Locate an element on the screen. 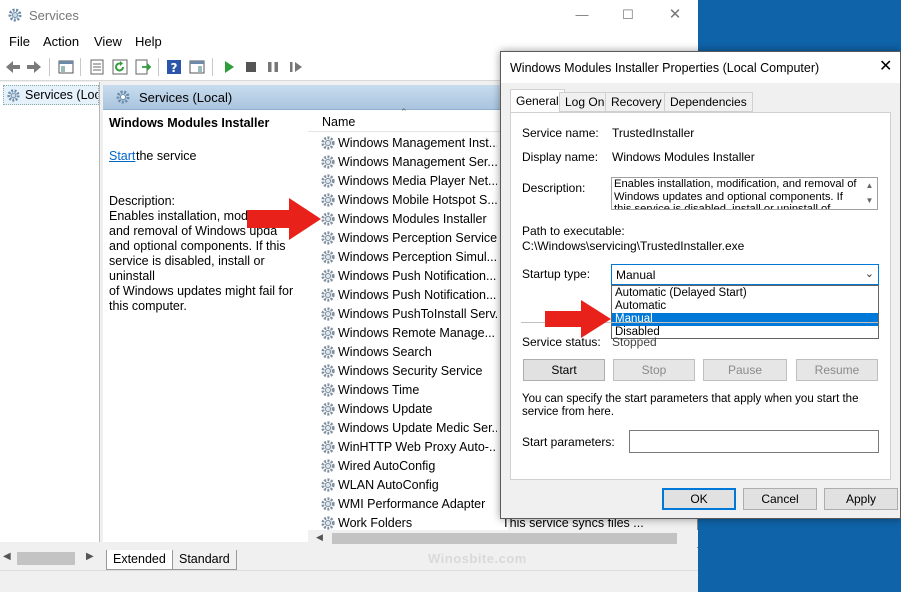 This screenshot has width=901, height=592. minimize-icon: — is located at coordinates (582, 15).